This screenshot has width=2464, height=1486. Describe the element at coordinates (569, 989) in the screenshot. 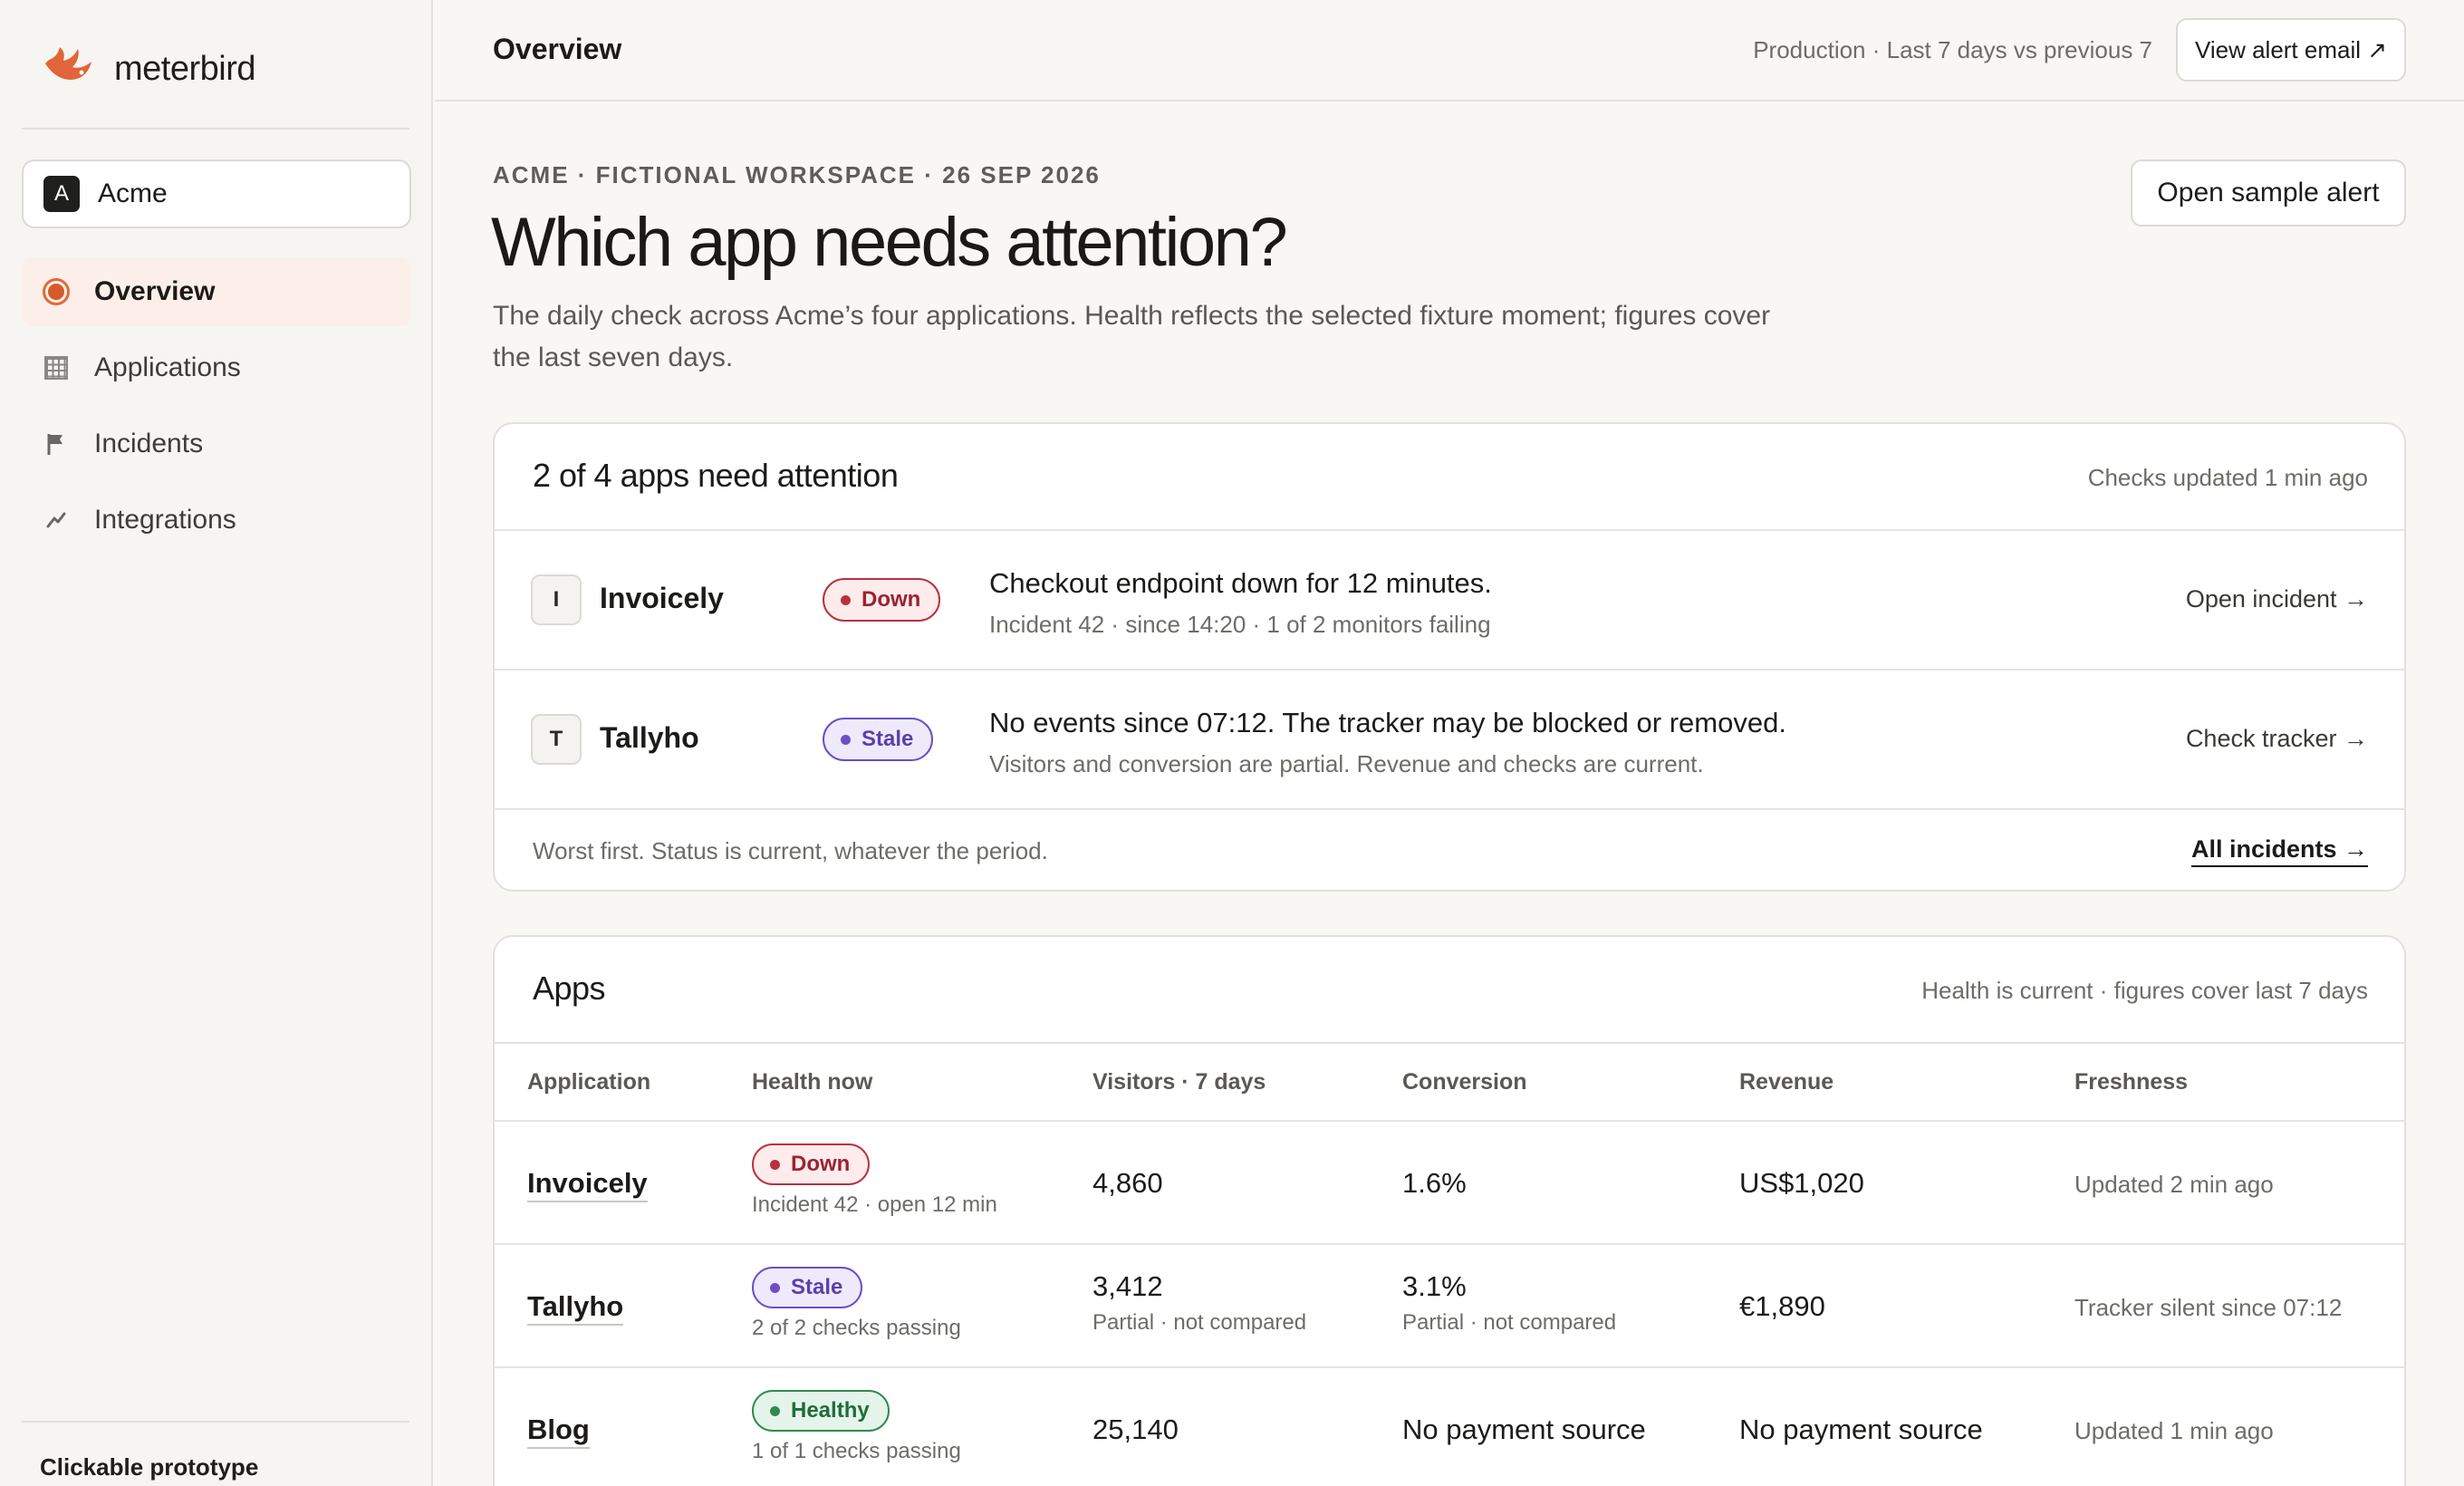

I see `apps-title: Apps` at that location.